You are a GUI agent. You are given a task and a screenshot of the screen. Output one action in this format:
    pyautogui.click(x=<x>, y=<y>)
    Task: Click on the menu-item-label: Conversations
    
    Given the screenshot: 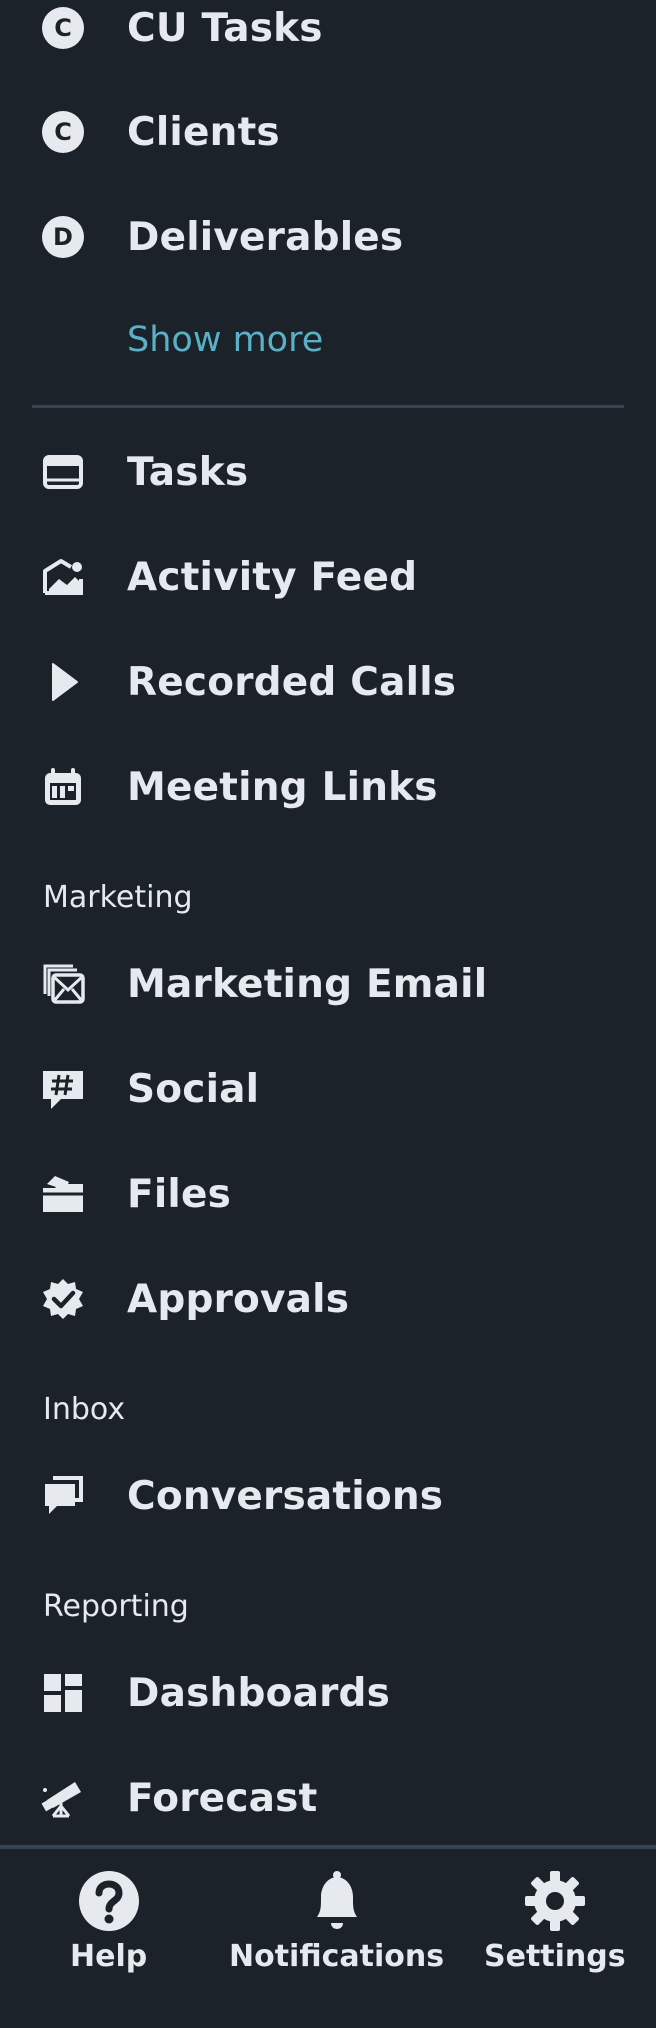 What is the action you would take?
    pyautogui.click(x=285, y=1496)
    